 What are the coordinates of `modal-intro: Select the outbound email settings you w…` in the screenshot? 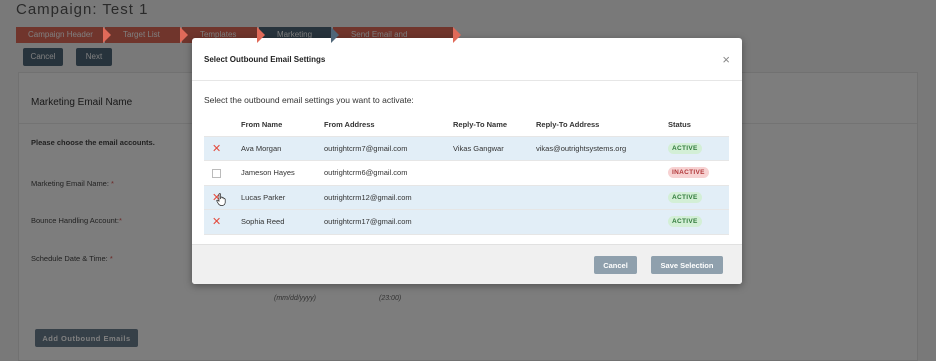 It's located at (309, 100).